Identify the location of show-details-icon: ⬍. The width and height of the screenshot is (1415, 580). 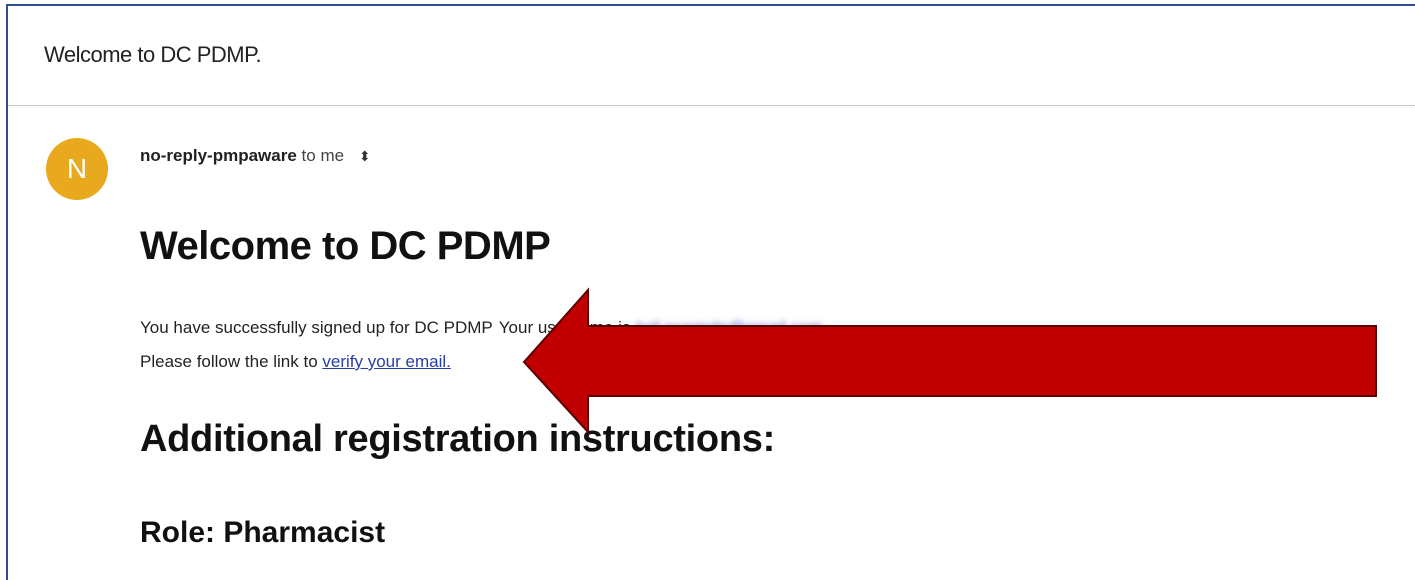
(365, 156).